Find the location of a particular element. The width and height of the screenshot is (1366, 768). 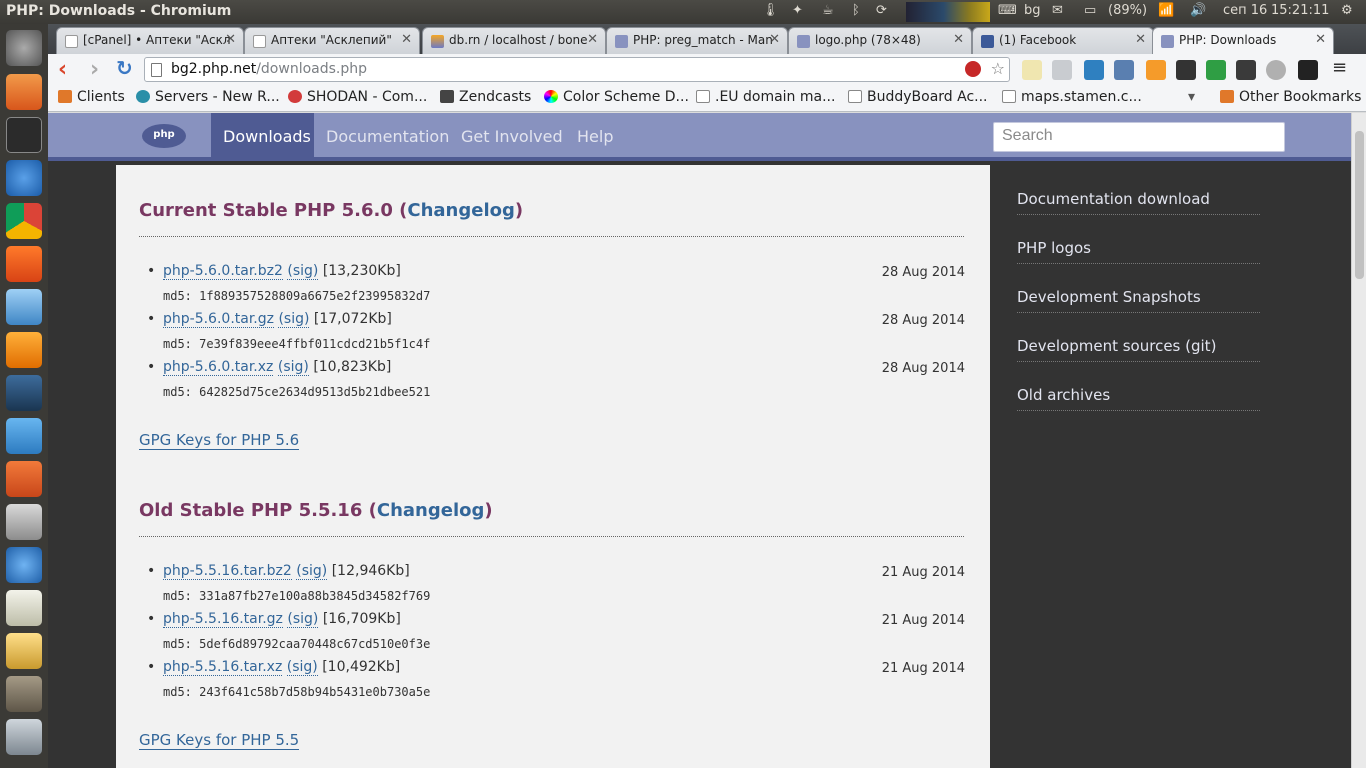

temperature-icon: 🌡 is located at coordinates (770, 10).